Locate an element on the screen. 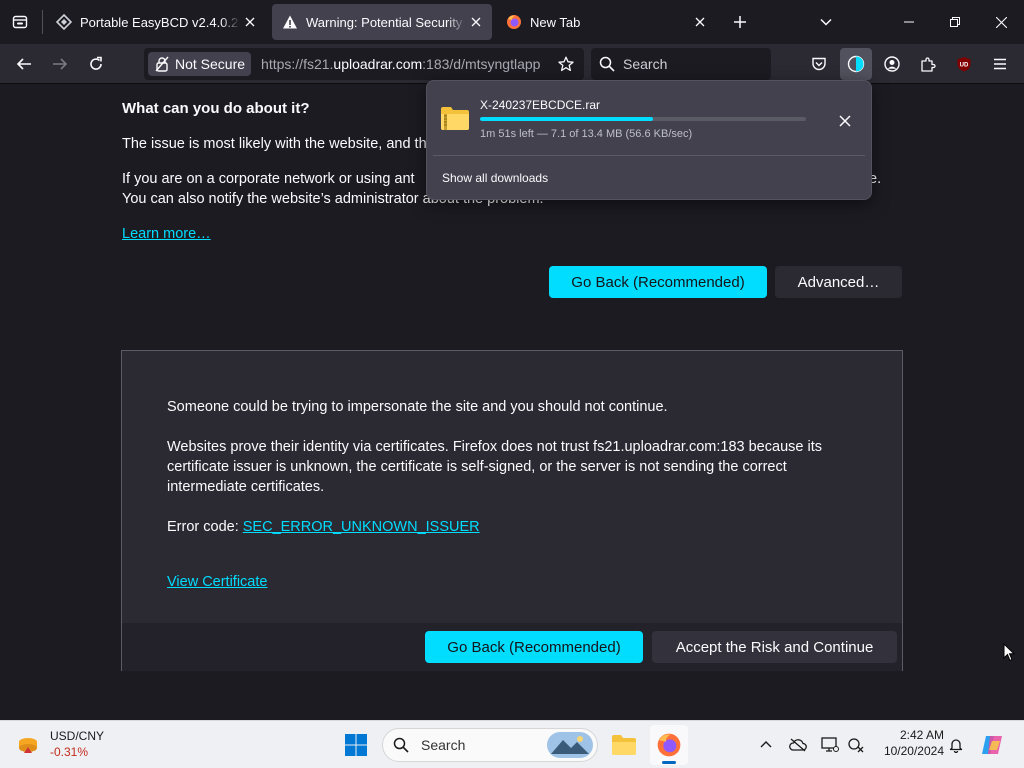  search-placeholder: Search is located at coordinates (645, 64).